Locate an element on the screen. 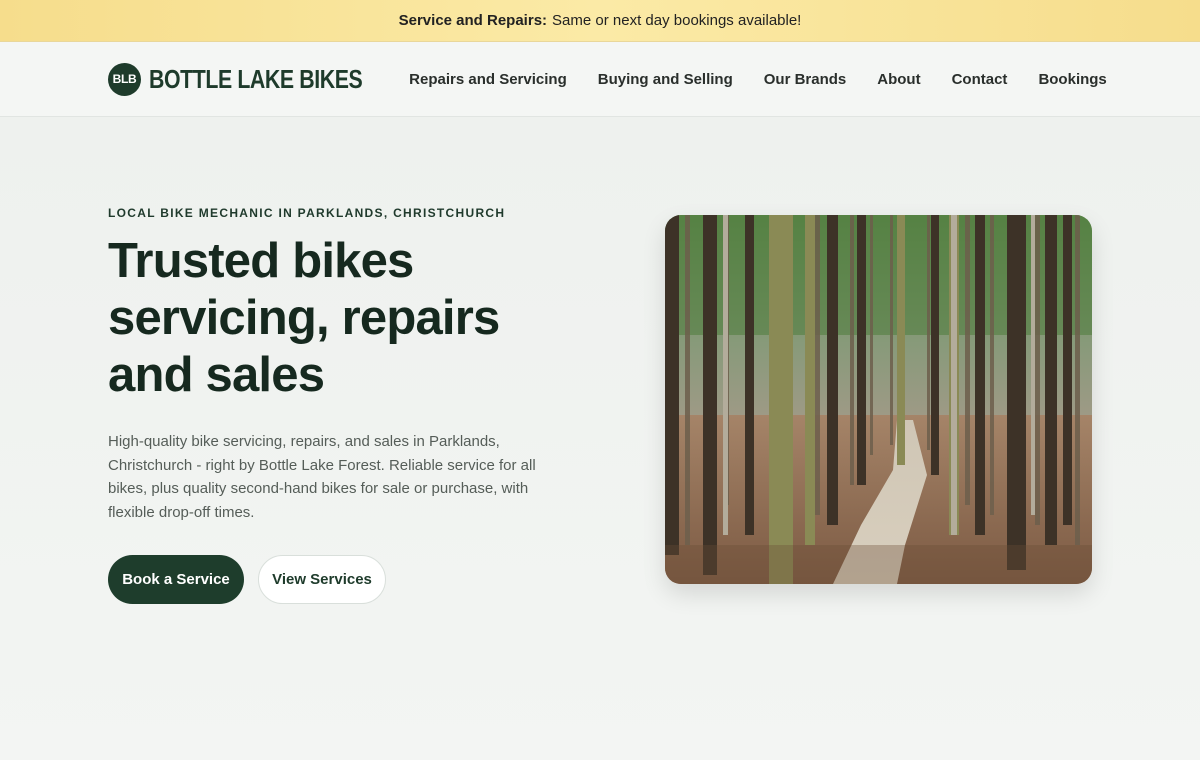  brand-logo-link: BLB BOTTLE LAKE BIKES is located at coordinates (258, 79).